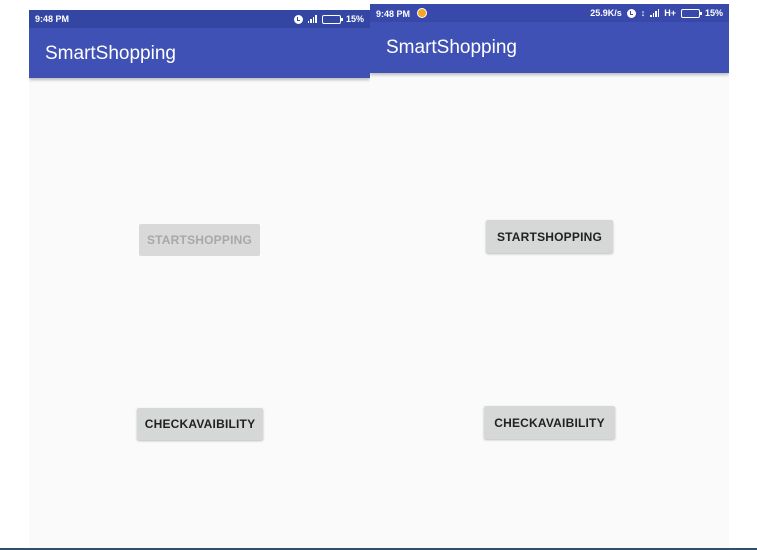  Describe the element at coordinates (670, 13) in the screenshot. I see `network-type: H+` at that location.